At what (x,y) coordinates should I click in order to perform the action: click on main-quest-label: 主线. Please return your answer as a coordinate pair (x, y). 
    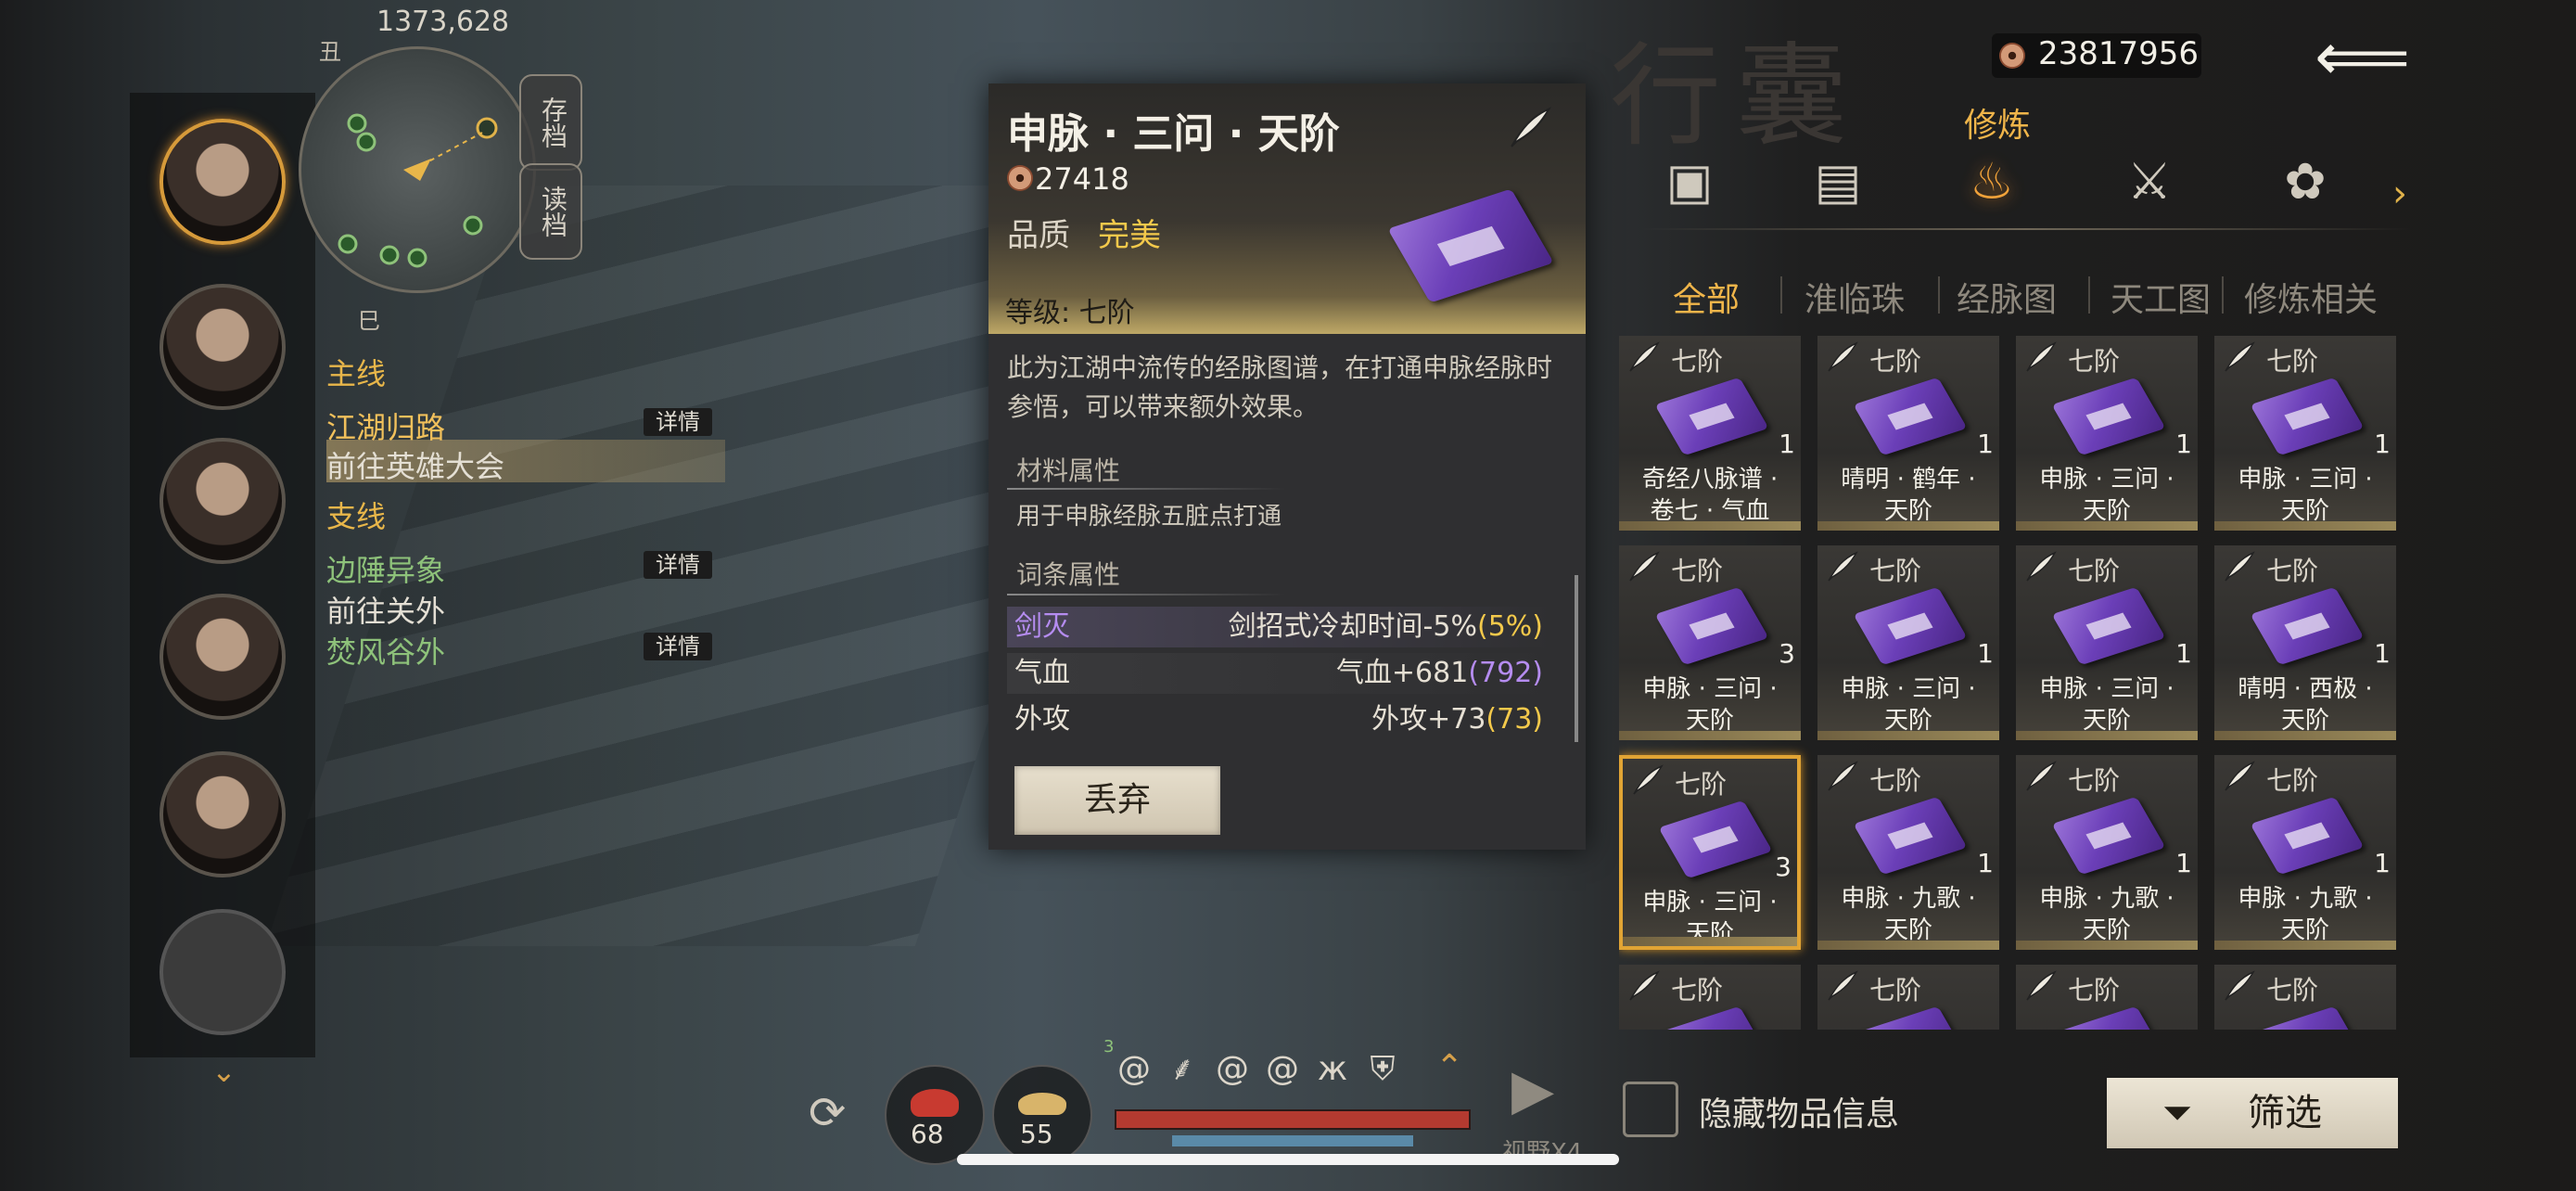
    Looking at the image, I should click on (356, 373).